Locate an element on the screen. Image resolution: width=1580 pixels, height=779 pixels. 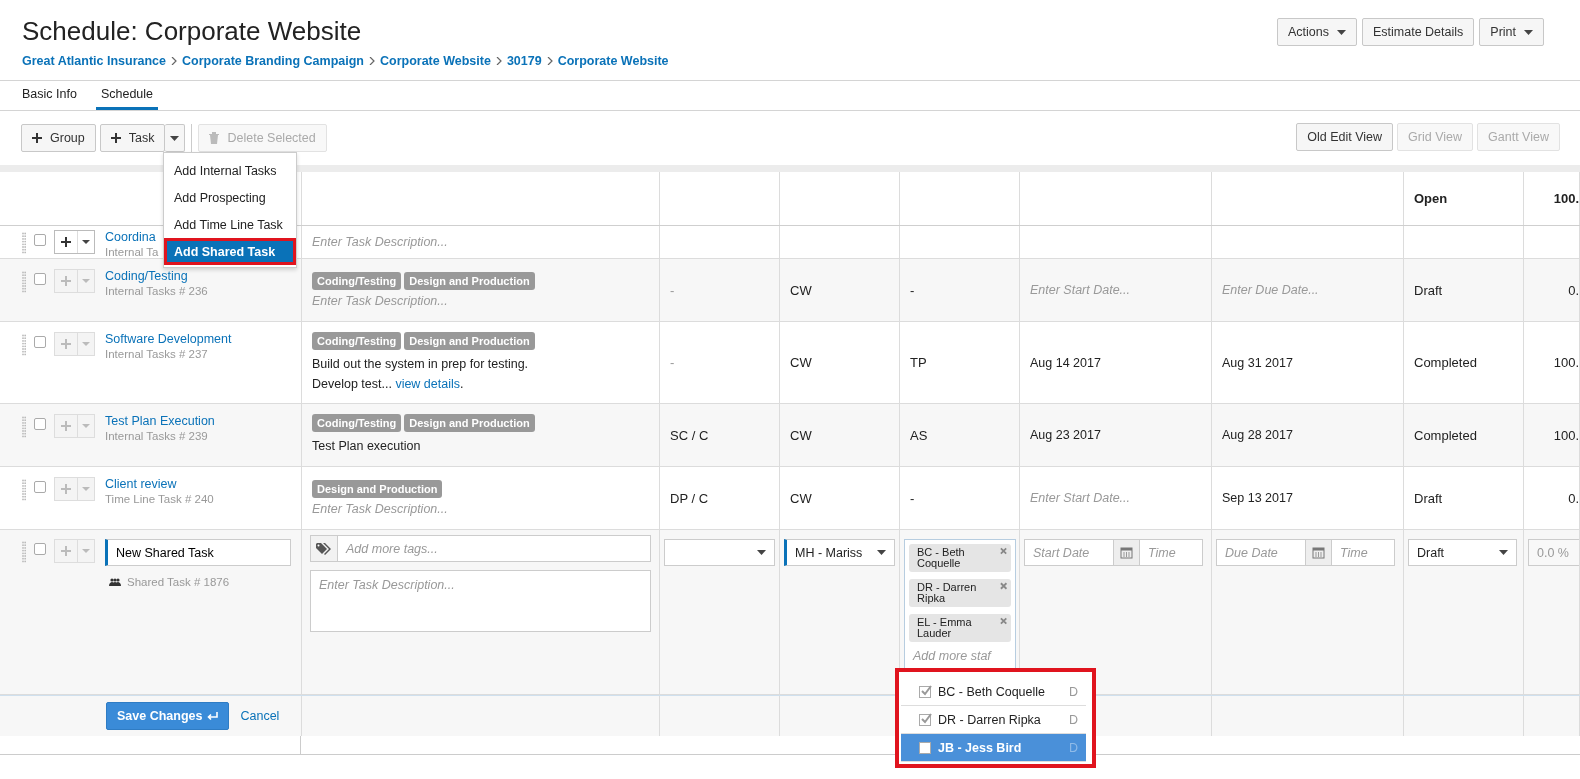
trash-icon is located at coordinates (214, 138).